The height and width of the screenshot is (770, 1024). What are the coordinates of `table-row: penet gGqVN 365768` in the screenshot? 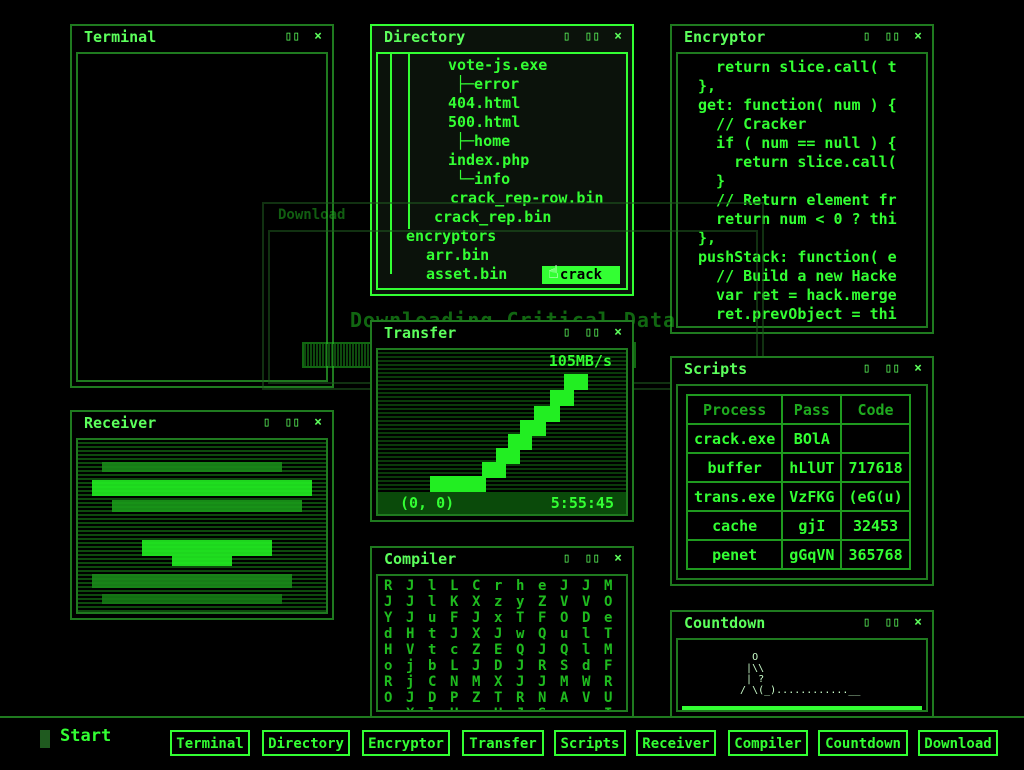 It's located at (798, 554).